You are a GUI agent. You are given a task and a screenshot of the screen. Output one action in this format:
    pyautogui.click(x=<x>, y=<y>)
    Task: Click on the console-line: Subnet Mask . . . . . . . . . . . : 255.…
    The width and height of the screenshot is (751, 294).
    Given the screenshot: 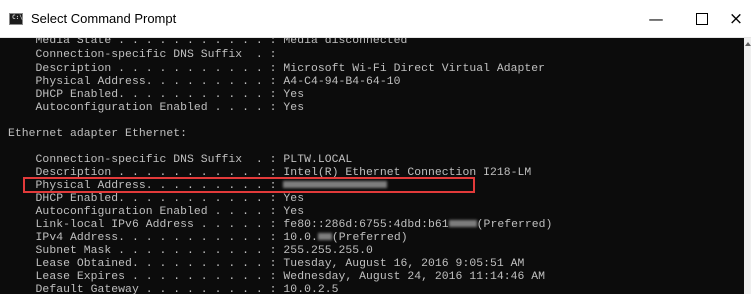 What is the action you would take?
    pyautogui.click(x=190, y=251)
    